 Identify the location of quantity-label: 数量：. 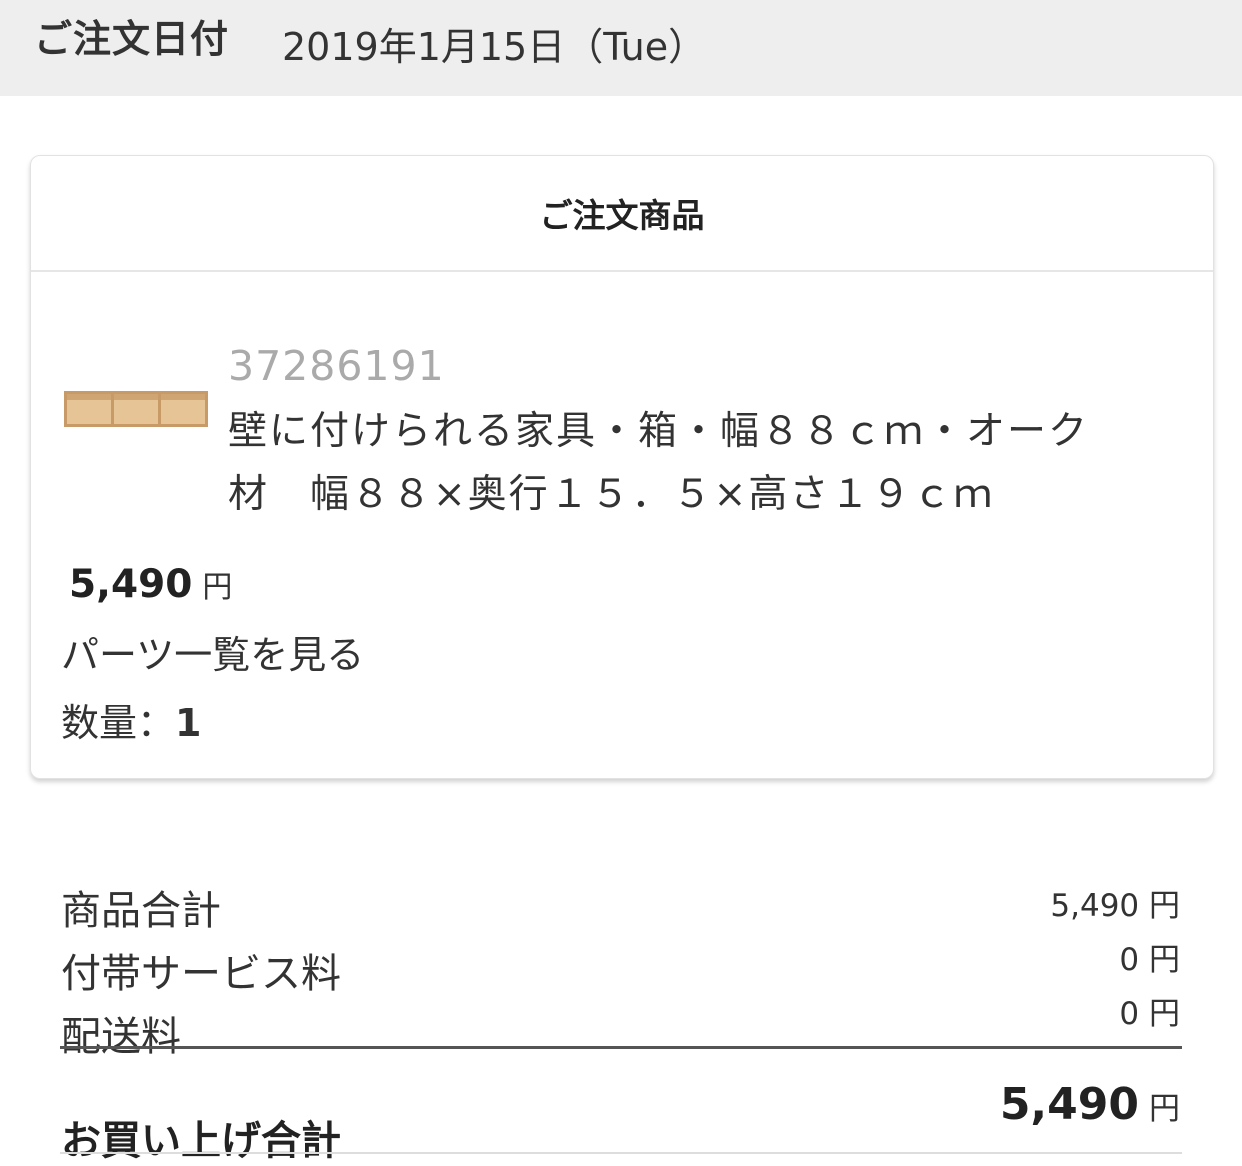
(118, 723).